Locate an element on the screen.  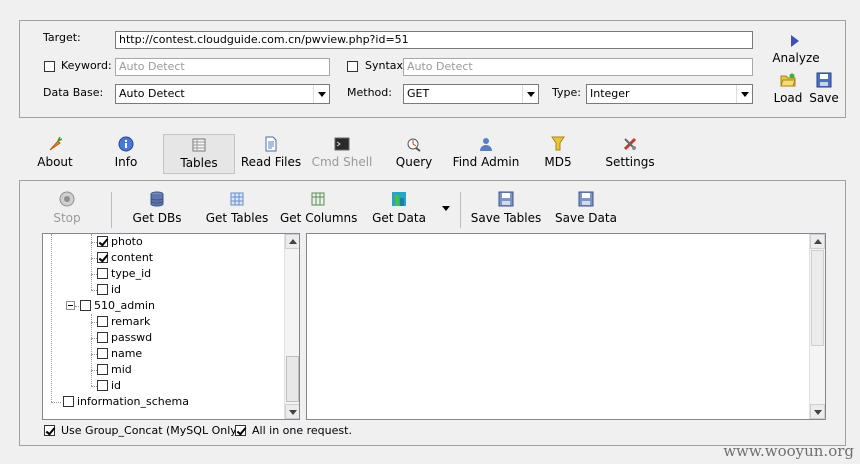
database-select: Auto Detect is located at coordinates (222, 94).